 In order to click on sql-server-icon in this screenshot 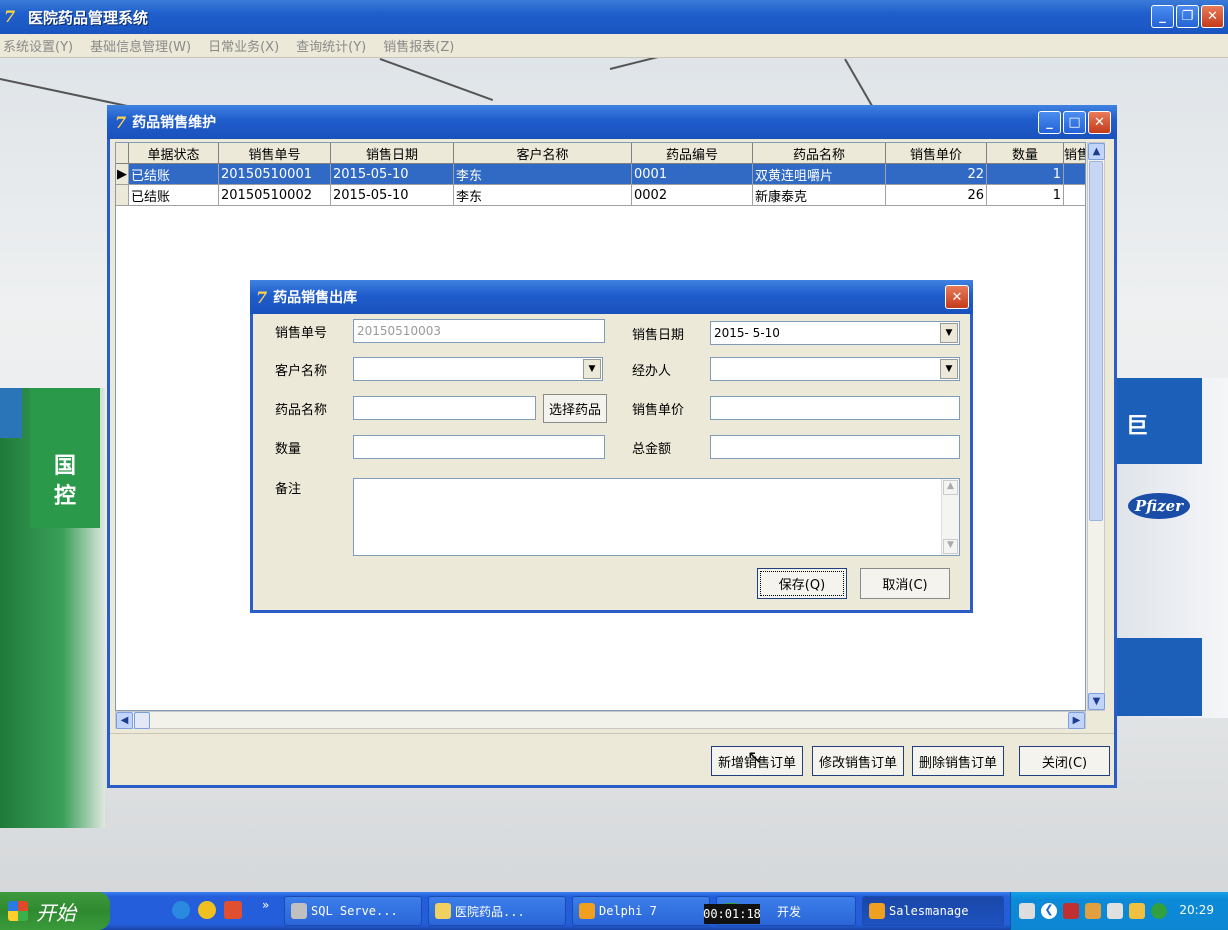, I will do `click(299, 911)`.